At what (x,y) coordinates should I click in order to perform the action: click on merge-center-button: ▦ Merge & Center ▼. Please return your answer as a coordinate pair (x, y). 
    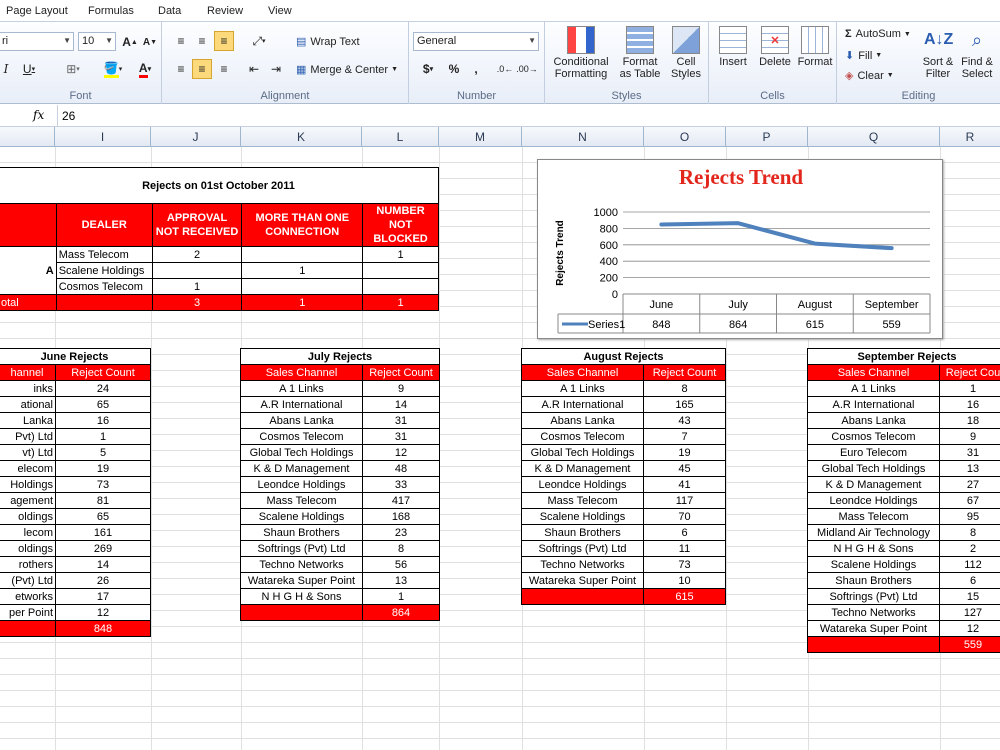
    Looking at the image, I should click on (347, 70).